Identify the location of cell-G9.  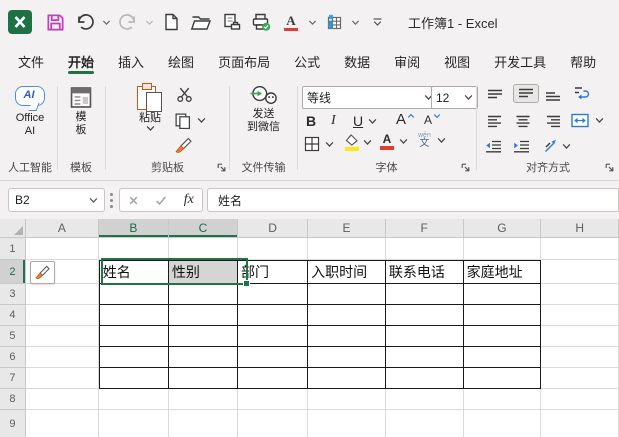
(502, 423).